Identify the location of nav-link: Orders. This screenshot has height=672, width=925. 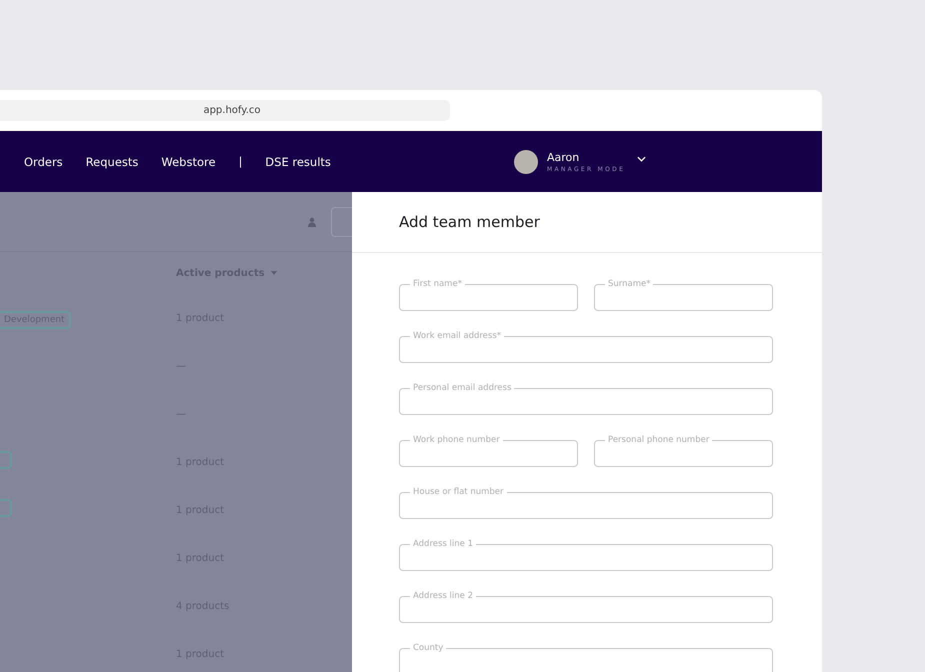
(43, 161).